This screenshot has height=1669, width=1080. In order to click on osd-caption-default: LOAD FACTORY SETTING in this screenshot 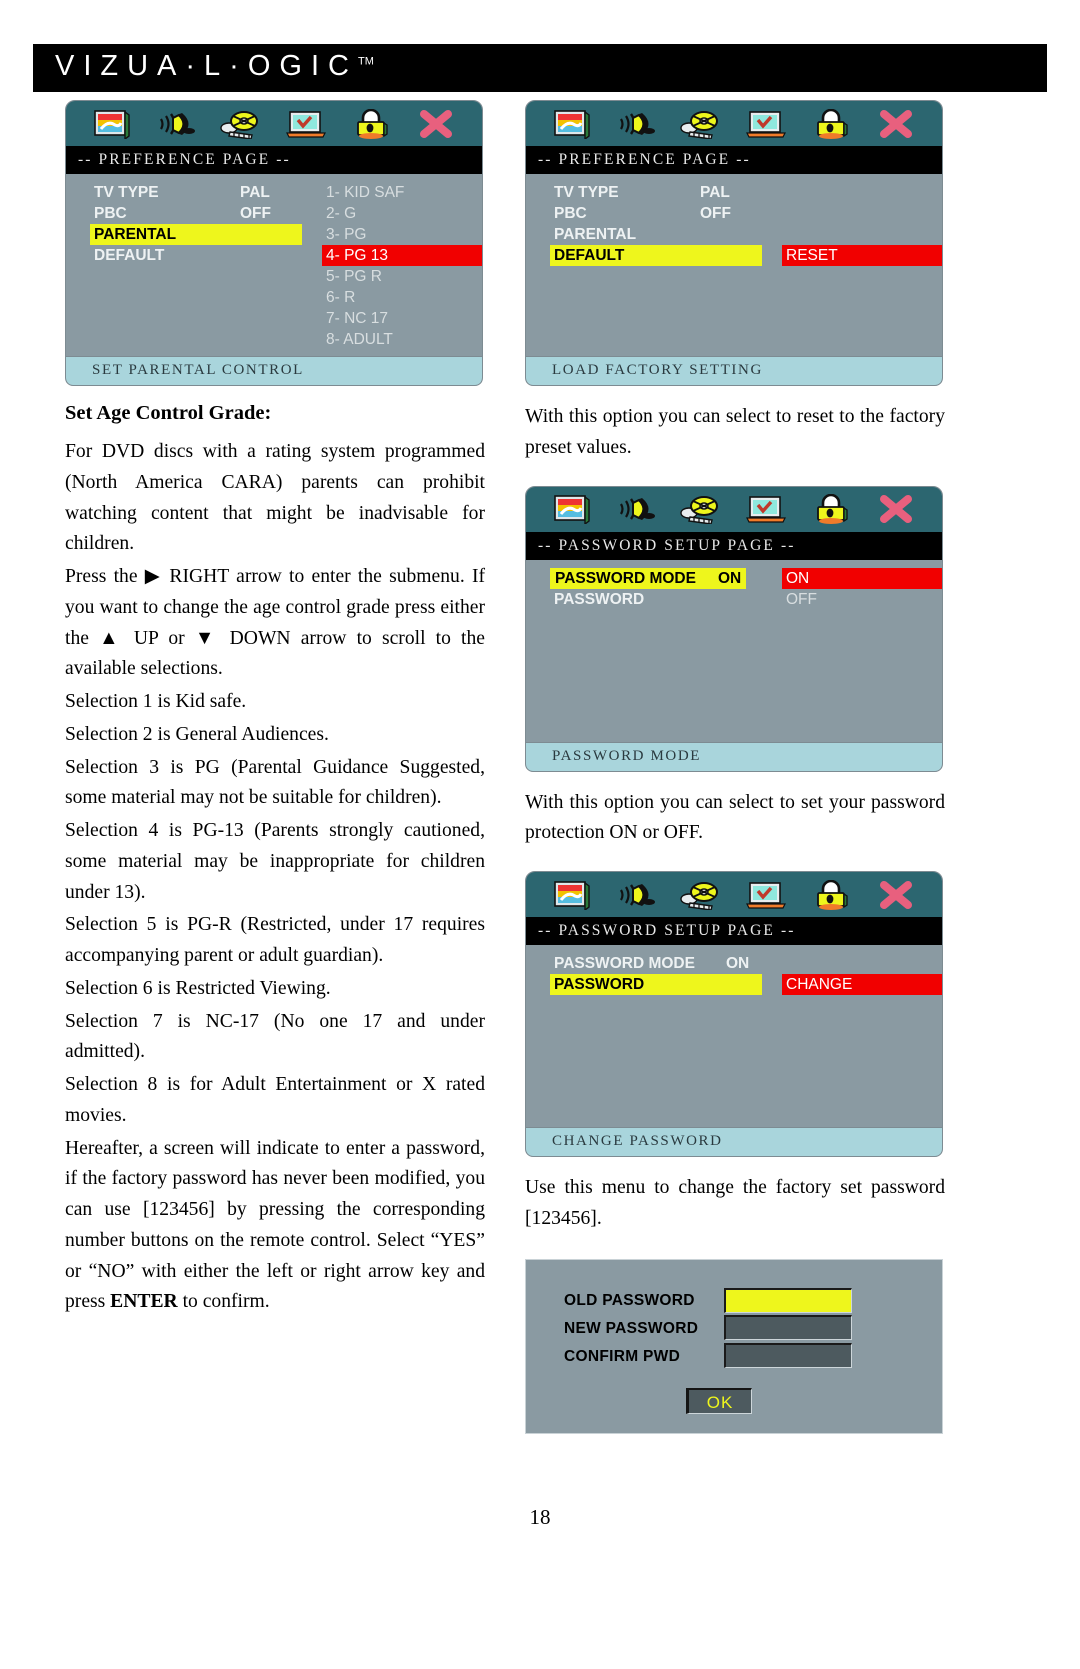, I will do `click(734, 370)`.